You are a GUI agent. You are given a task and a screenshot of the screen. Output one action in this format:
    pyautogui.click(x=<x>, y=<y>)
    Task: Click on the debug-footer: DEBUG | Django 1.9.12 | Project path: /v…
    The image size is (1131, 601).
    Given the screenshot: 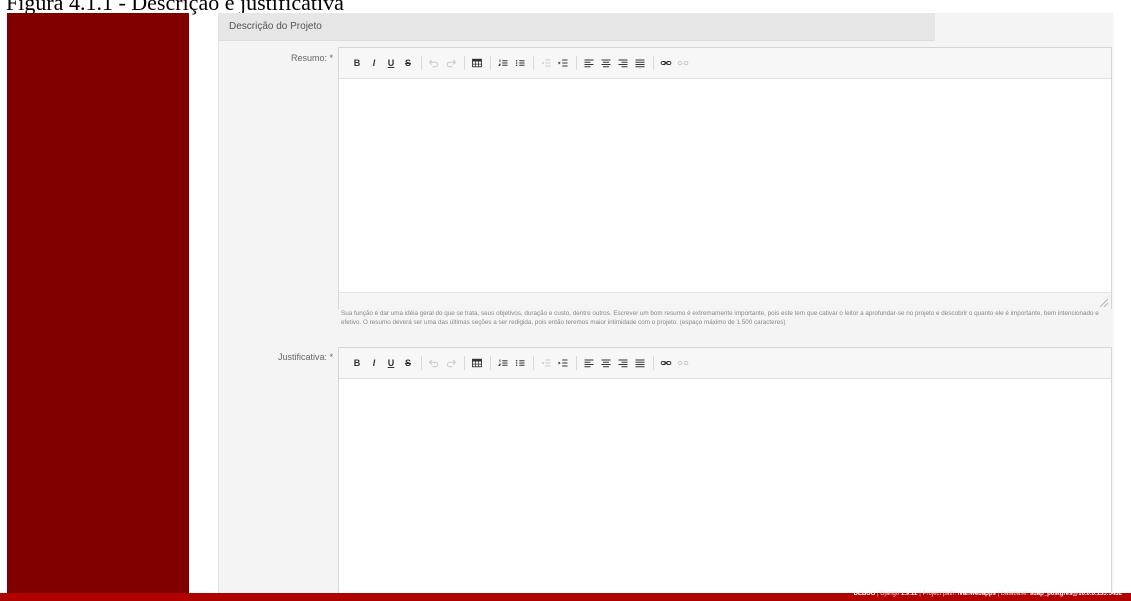 What is the action you would take?
    pyautogui.click(x=565, y=596)
    